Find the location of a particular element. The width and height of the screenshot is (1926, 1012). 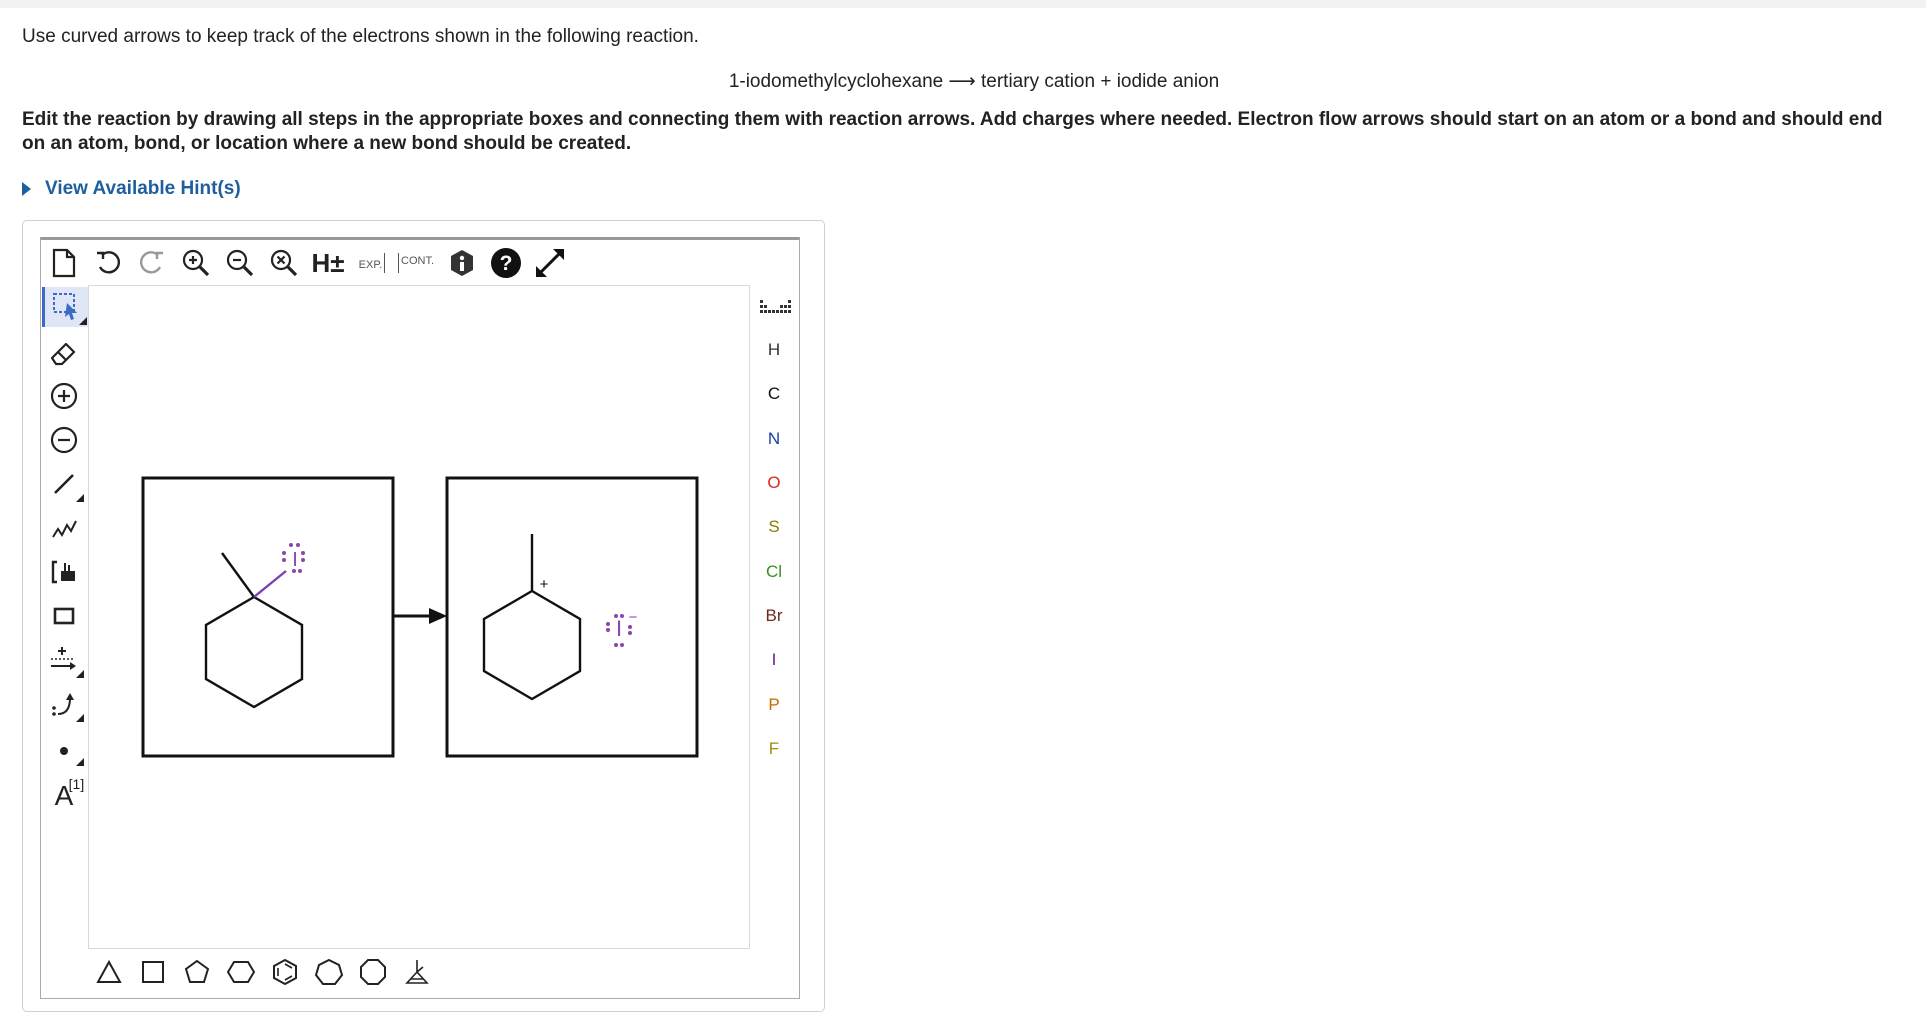

help-icon: ? is located at coordinates (506, 263).